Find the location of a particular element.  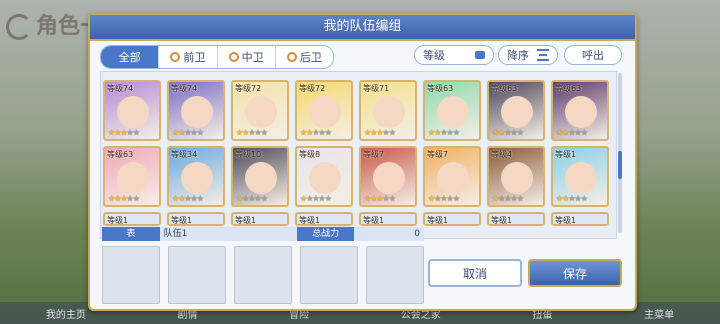

character-level: 等级8 is located at coordinates (310, 154).